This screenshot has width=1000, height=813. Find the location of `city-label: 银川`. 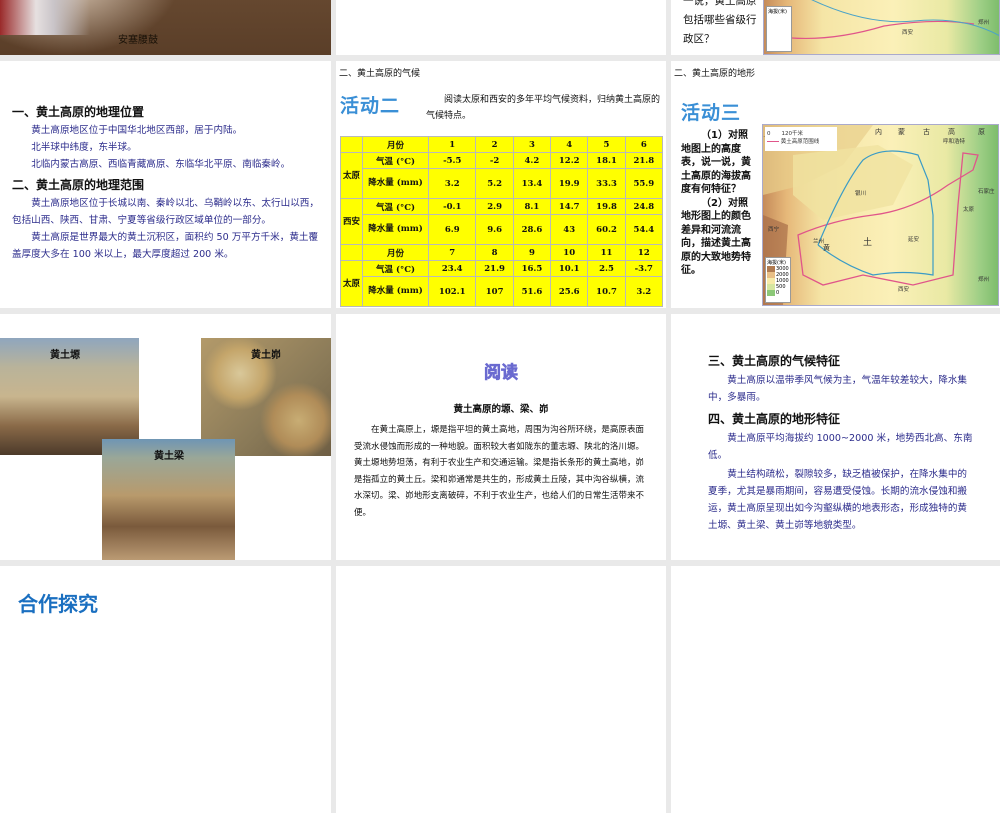

city-label: 银川 is located at coordinates (861, 194).